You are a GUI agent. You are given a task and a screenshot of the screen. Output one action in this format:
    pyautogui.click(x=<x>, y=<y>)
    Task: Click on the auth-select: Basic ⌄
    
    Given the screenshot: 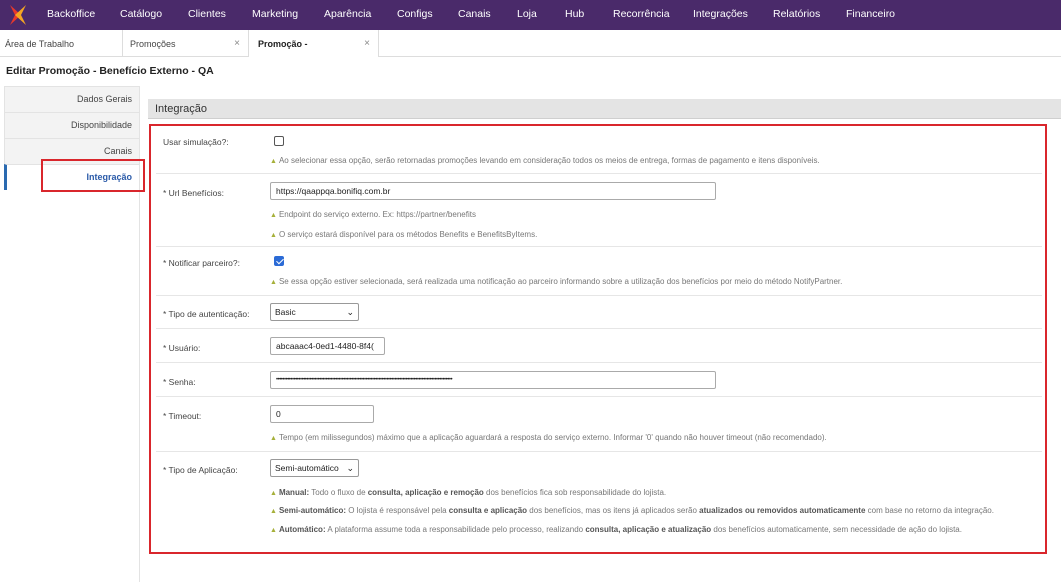 What is the action you would take?
    pyautogui.click(x=314, y=312)
    